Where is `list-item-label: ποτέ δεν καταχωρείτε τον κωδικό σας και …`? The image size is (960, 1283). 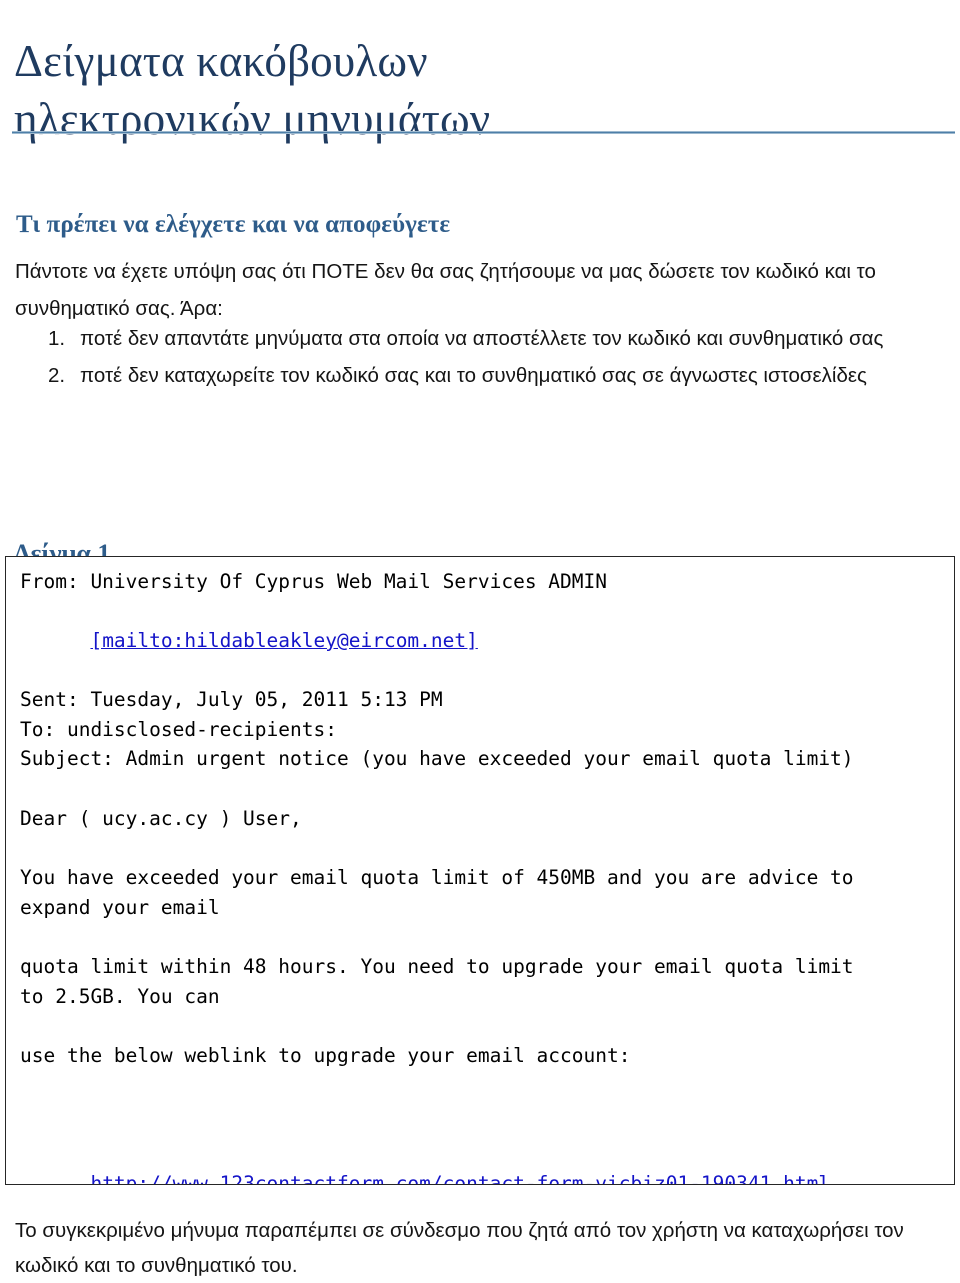
list-item-label: ποτέ δεν καταχωρείτε τον κωδικό σας και … is located at coordinates (473, 375).